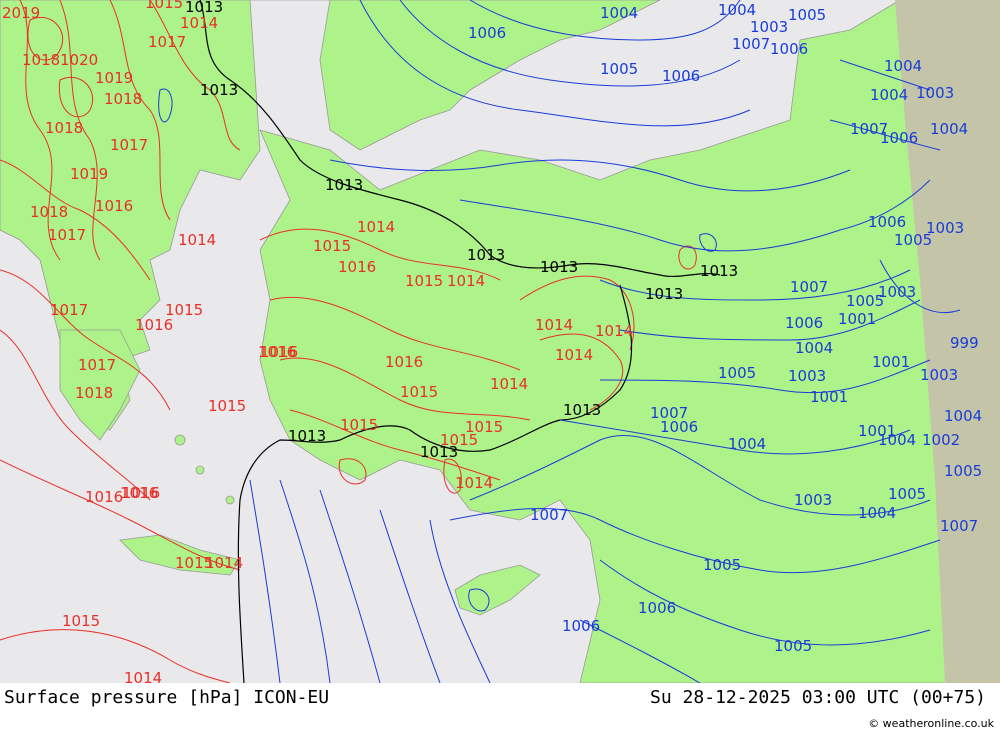 The width and height of the screenshot is (1000, 733). What do you see at coordinates (941, 440) in the screenshot?
I see `isobar-label: 1002` at bounding box center [941, 440].